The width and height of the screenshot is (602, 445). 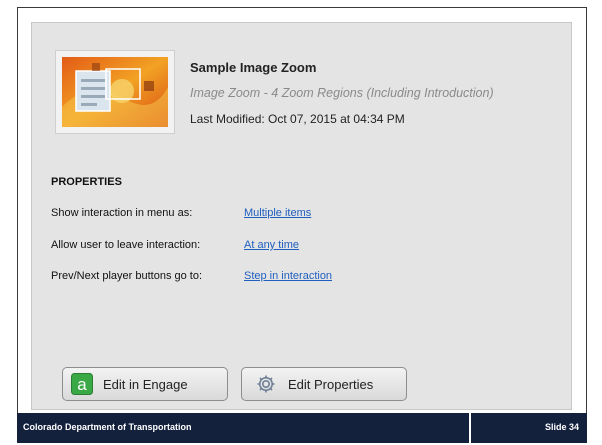 I want to click on edit-in-engage-button: a Edit in Engage, so click(x=145, y=384).